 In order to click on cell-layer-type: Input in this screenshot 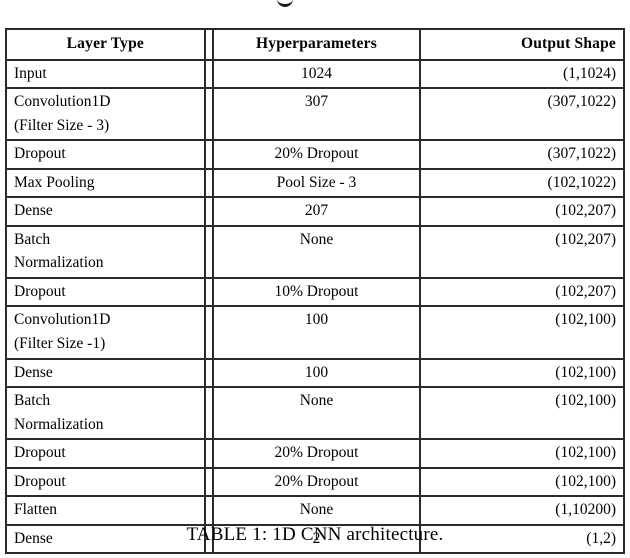, I will do `click(105, 73)`.